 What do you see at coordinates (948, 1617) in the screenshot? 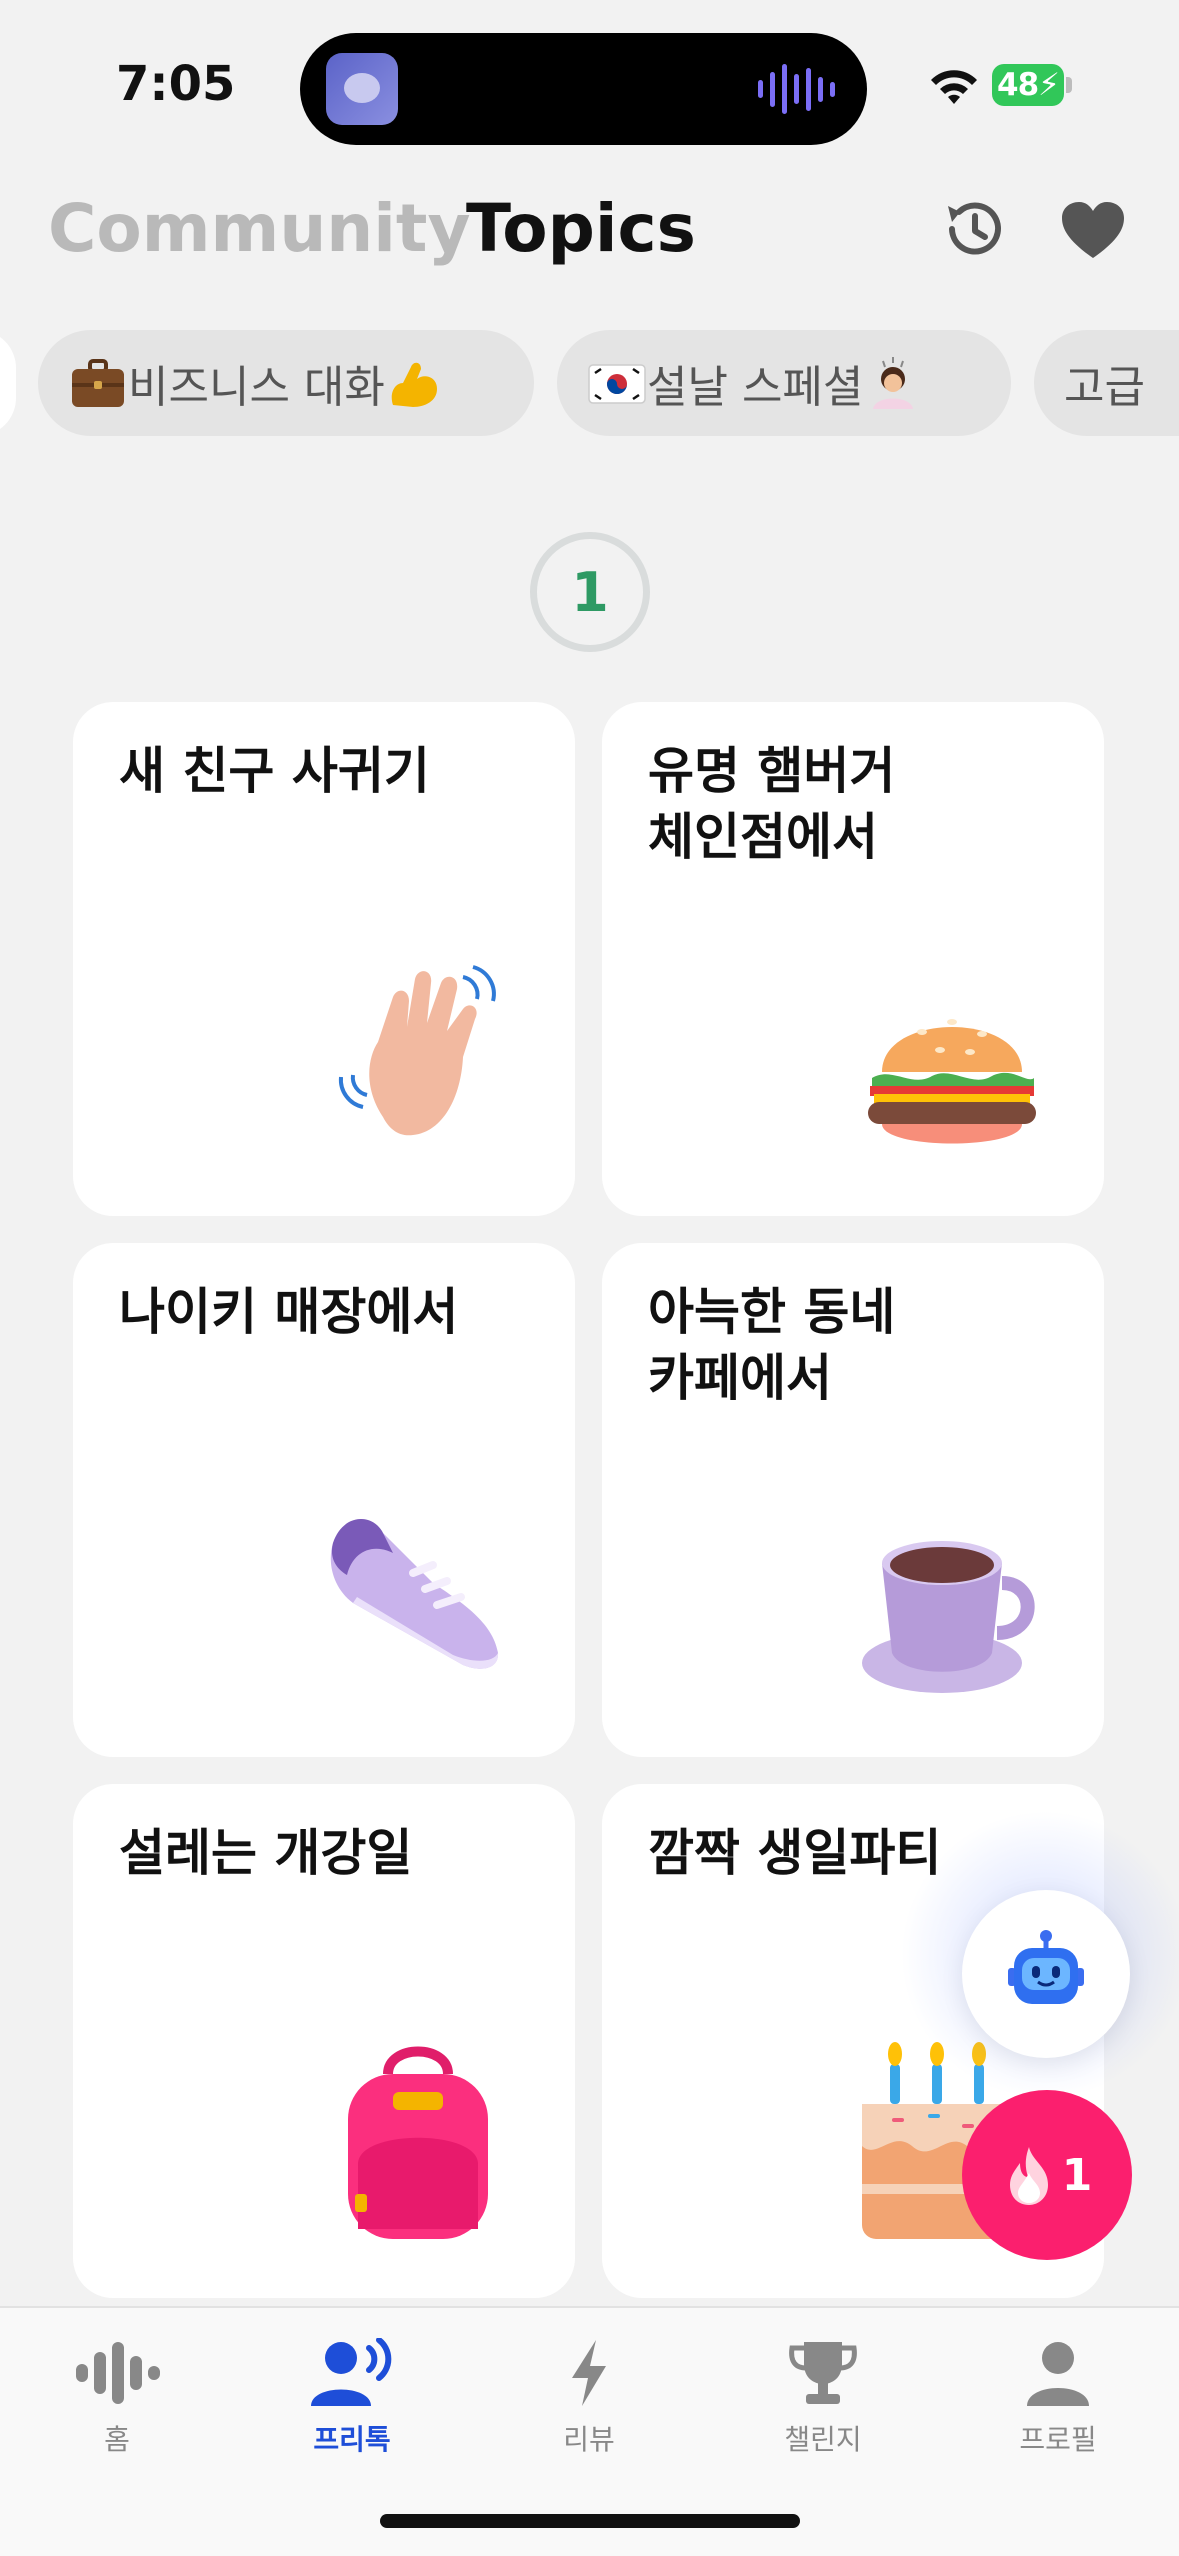
I see `coffee-cup-icon` at bounding box center [948, 1617].